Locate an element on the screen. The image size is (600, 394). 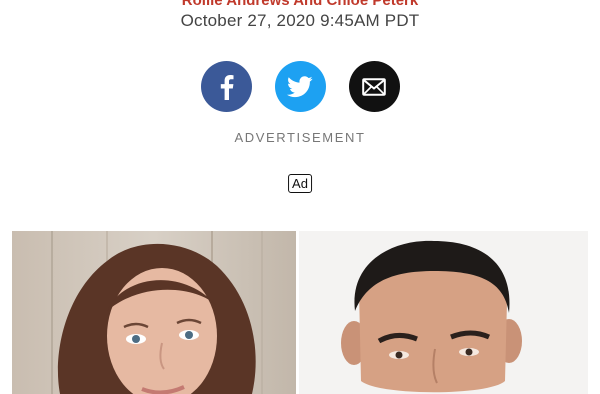
advertisement-label: ADVERTISEMENT is located at coordinates (300, 137).